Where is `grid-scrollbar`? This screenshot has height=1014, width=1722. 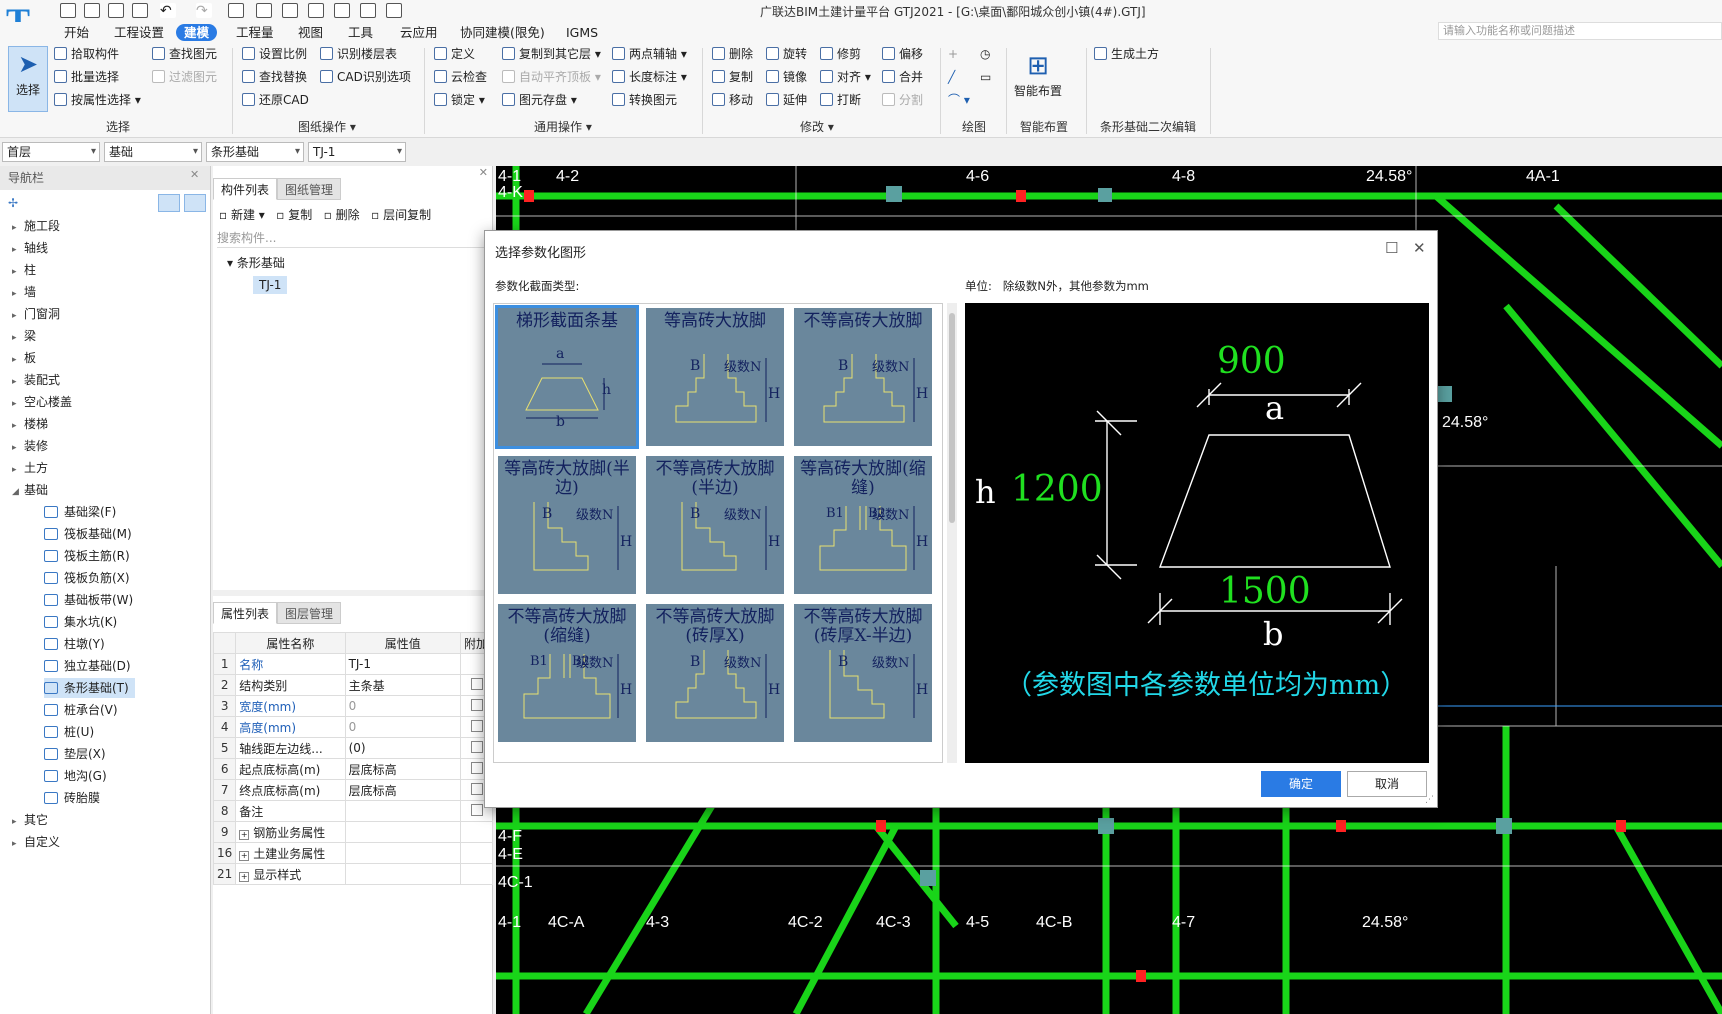 grid-scrollbar is located at coordinates (952, 533).